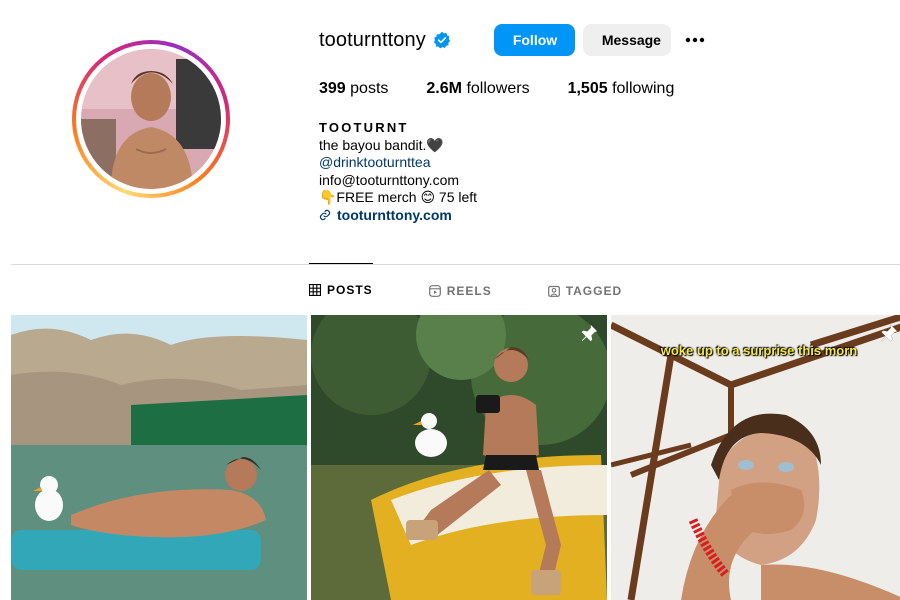 The width and height of the screenshot is (900, 600). I want to click on followers-label: followers, so click(498, 88).